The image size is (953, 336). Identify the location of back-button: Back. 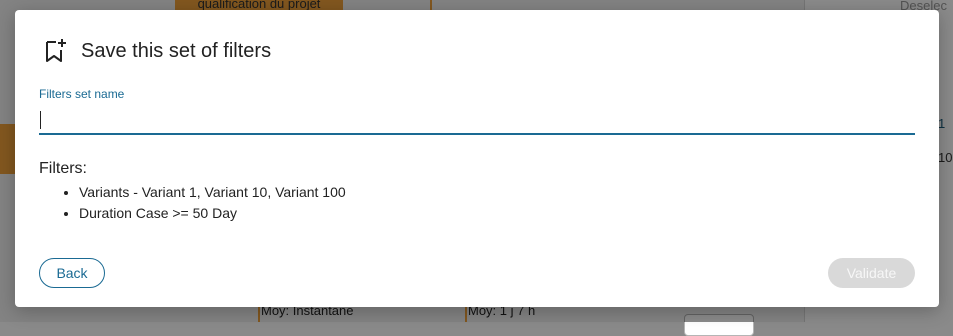
(72, 273).